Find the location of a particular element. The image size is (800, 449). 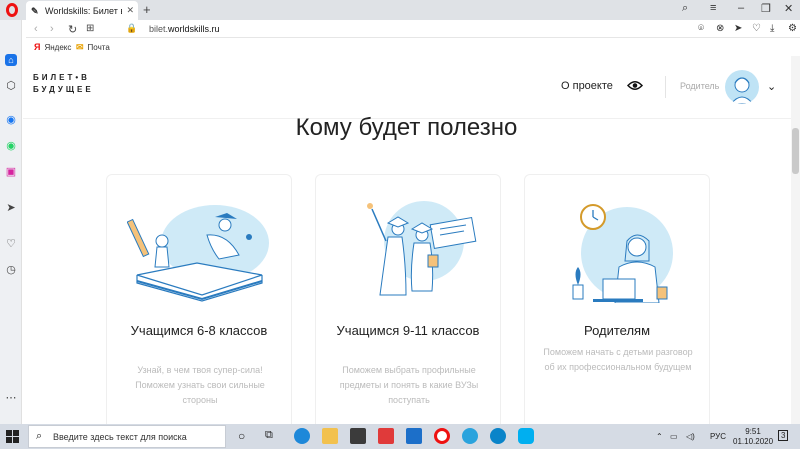

student-book-illustration is located at coordinates (198, 253).